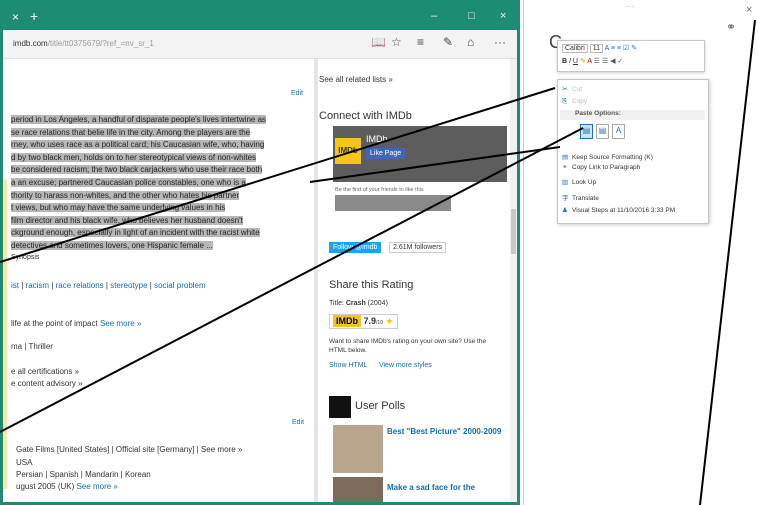  I want to click on rating-value: 7.9, so click(370, 321).